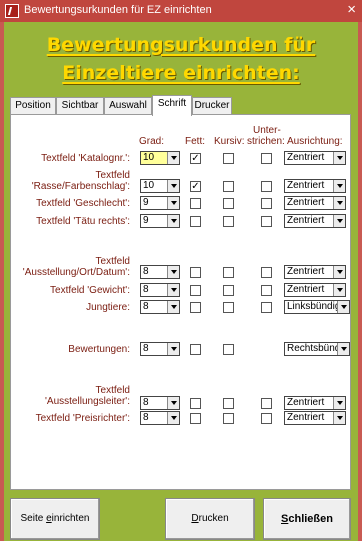  I want to click on page-title-line-1: Bewertungsurkunden für, so click(181, 45).